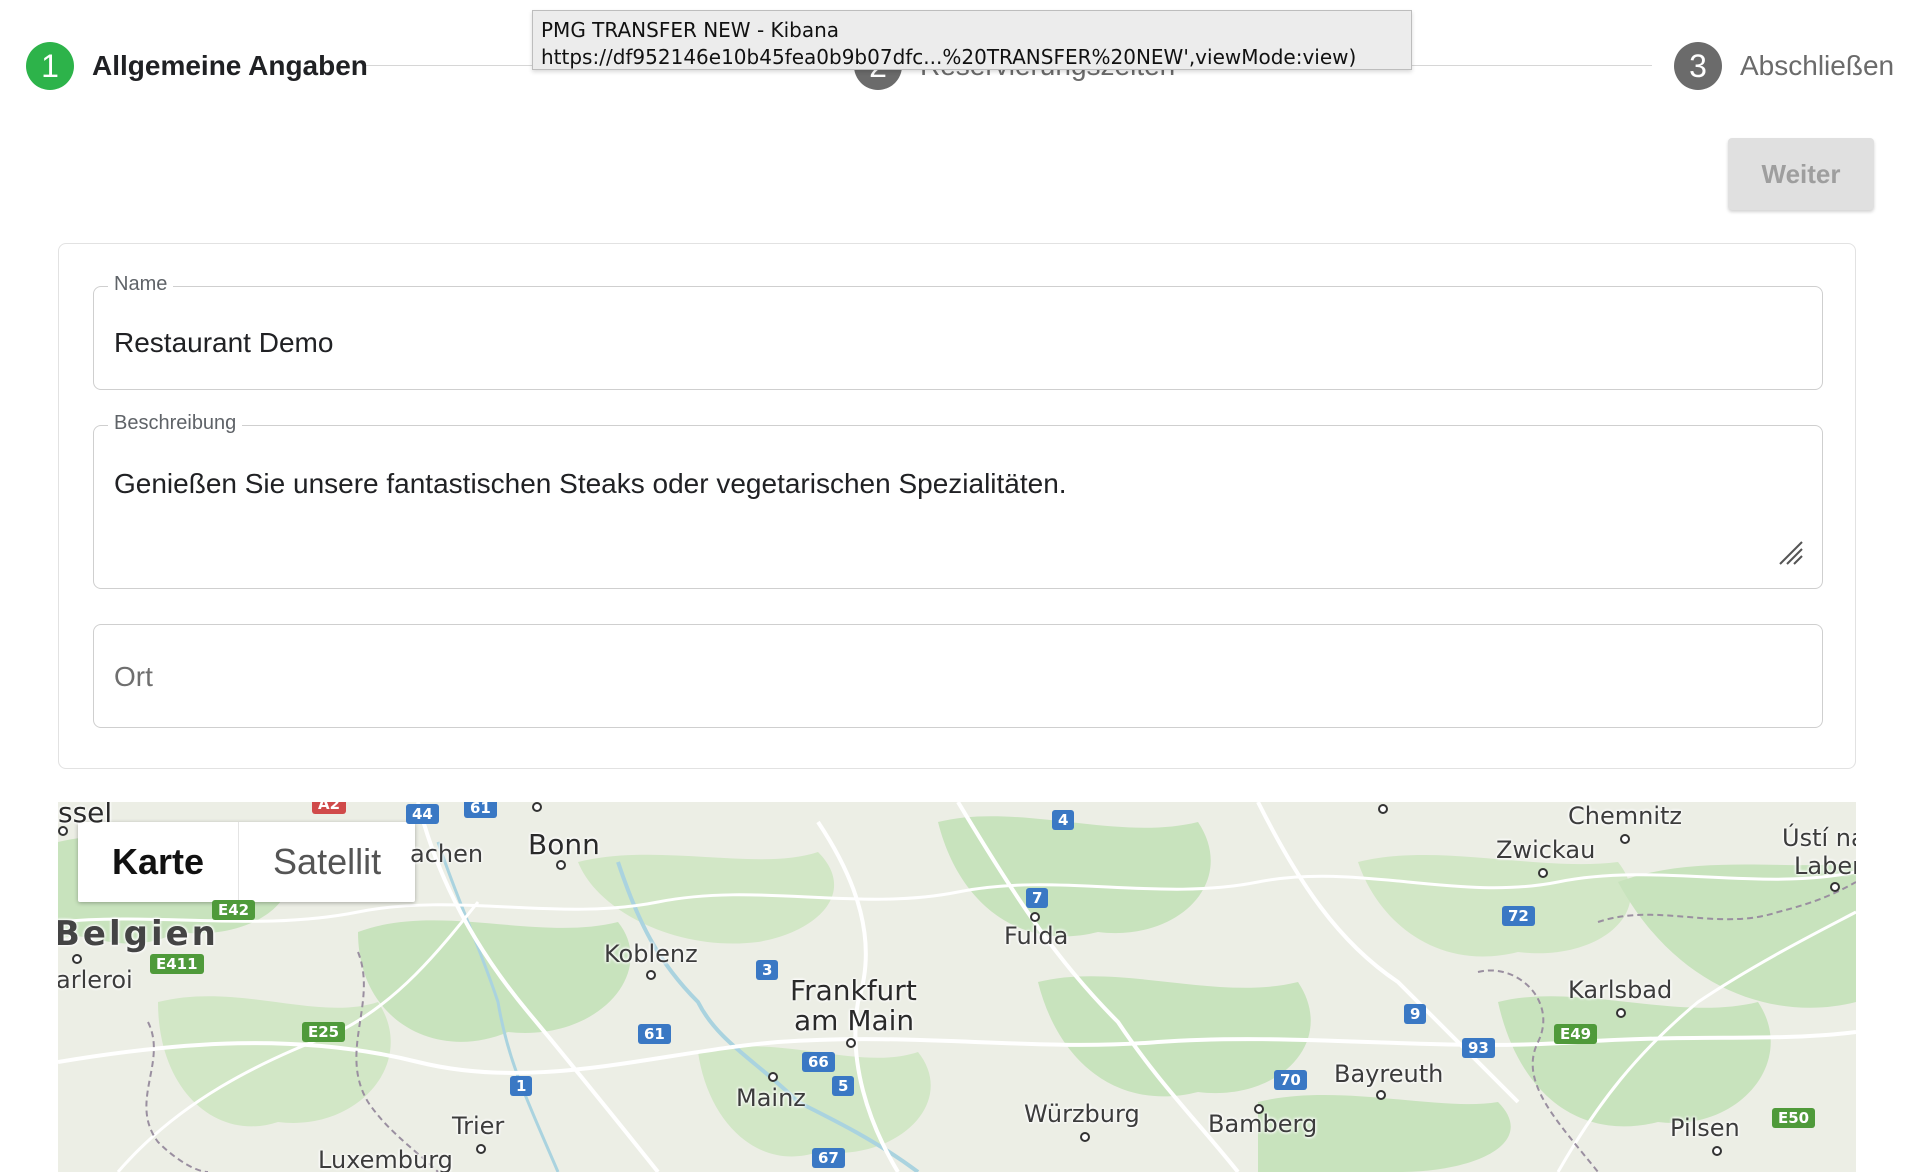 This screenshot has width=1910, height=1172. I want to click on map-label-city: Ústí na, so click(1819, 838).